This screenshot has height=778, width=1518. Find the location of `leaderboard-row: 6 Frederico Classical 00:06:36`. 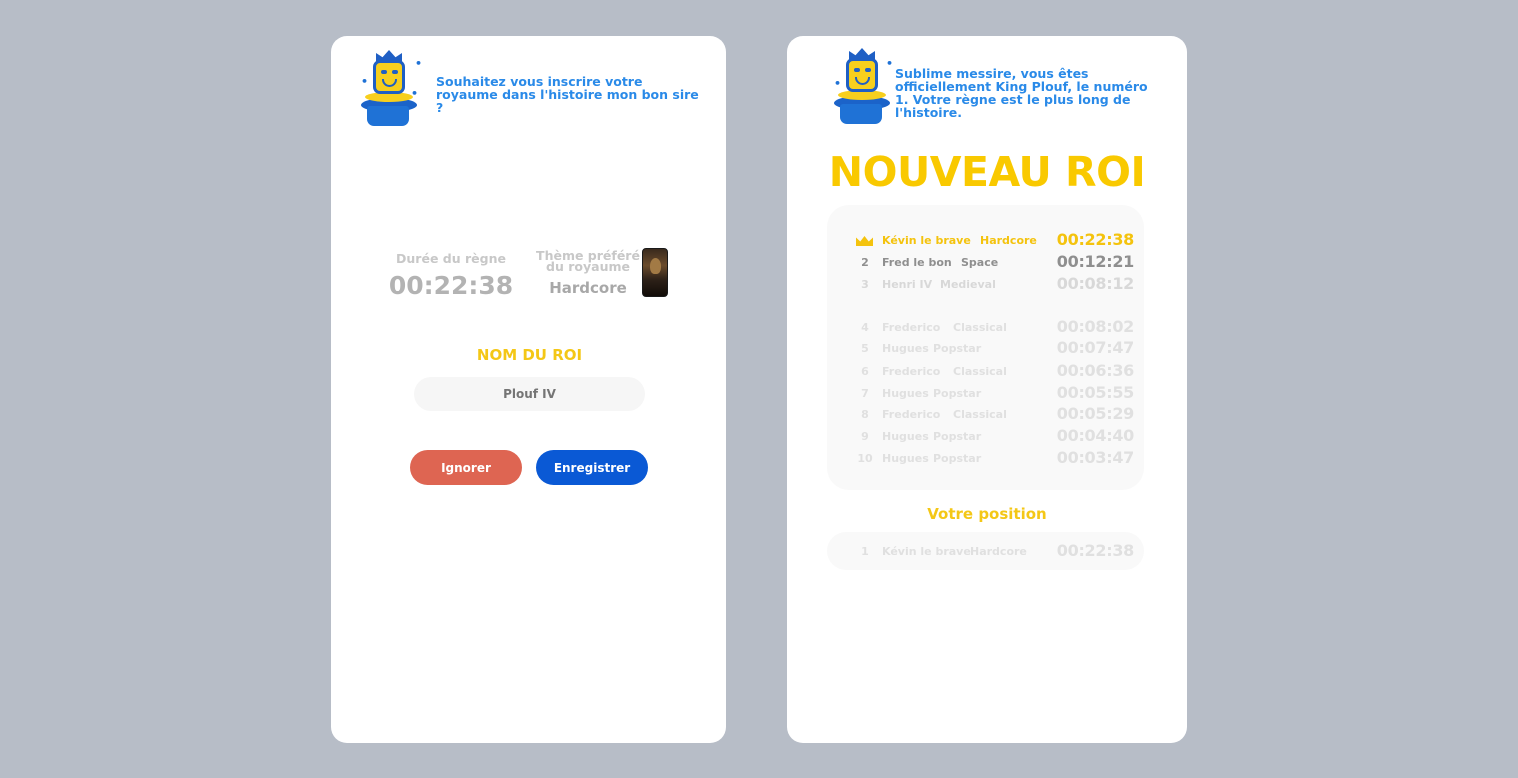

leaderboard-row: 6 Frederico Classical 00:06:36 is located at coordinates (985, 371).